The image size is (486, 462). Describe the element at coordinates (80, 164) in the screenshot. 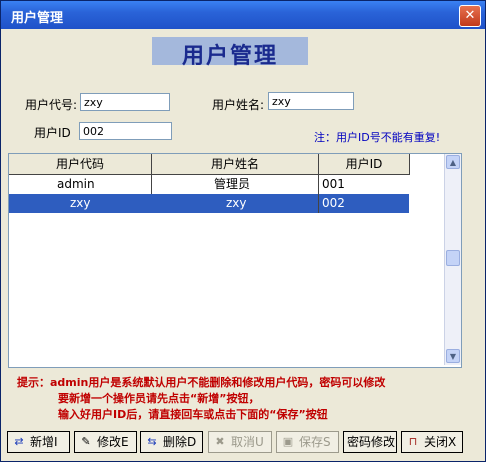

I see `column-header-code: 用户代码` at that location.